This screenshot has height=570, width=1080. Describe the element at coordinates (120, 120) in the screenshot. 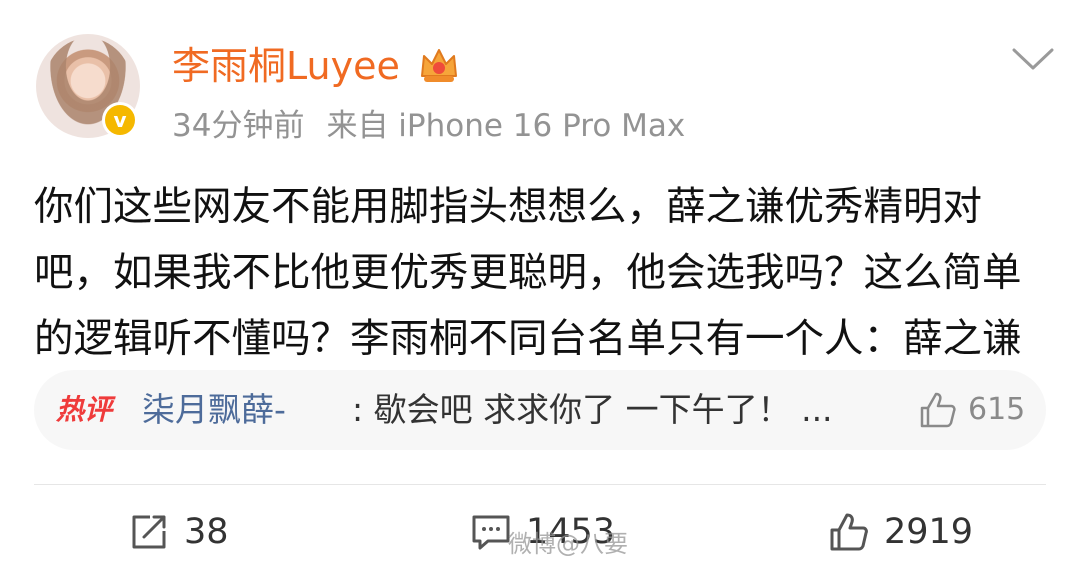

I see `verified-icon: v` at that location.